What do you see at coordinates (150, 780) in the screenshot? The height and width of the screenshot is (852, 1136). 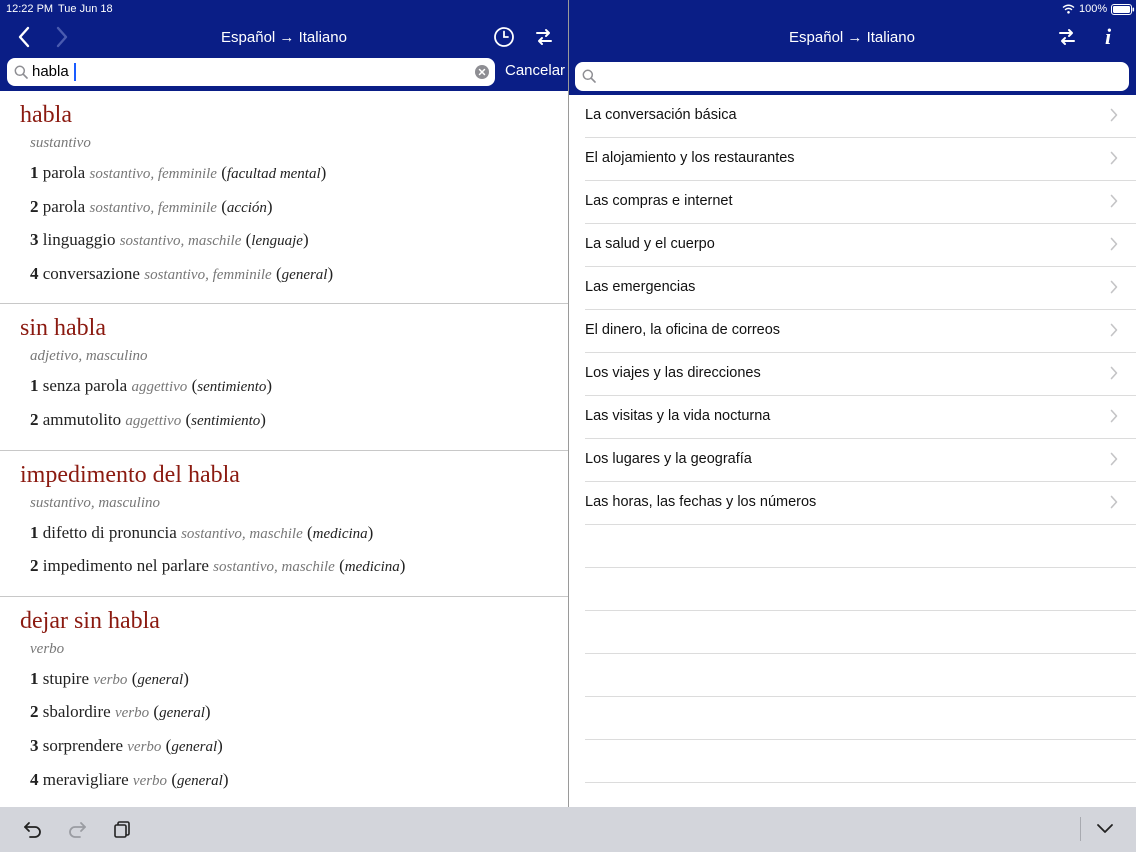 I see `grammar-label: verbo` at bounding box center [150, 780].